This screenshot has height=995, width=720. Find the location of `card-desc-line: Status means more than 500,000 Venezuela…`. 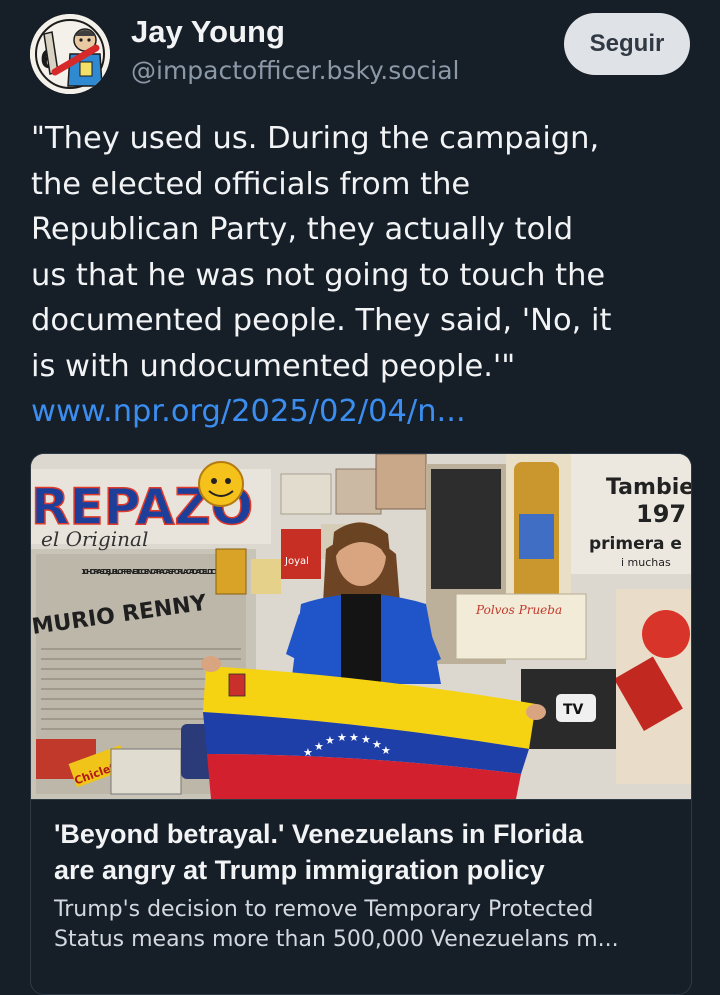

card-desc-line: Status means more than 500,000 Venezuela… is located at coordinates (336, 939).